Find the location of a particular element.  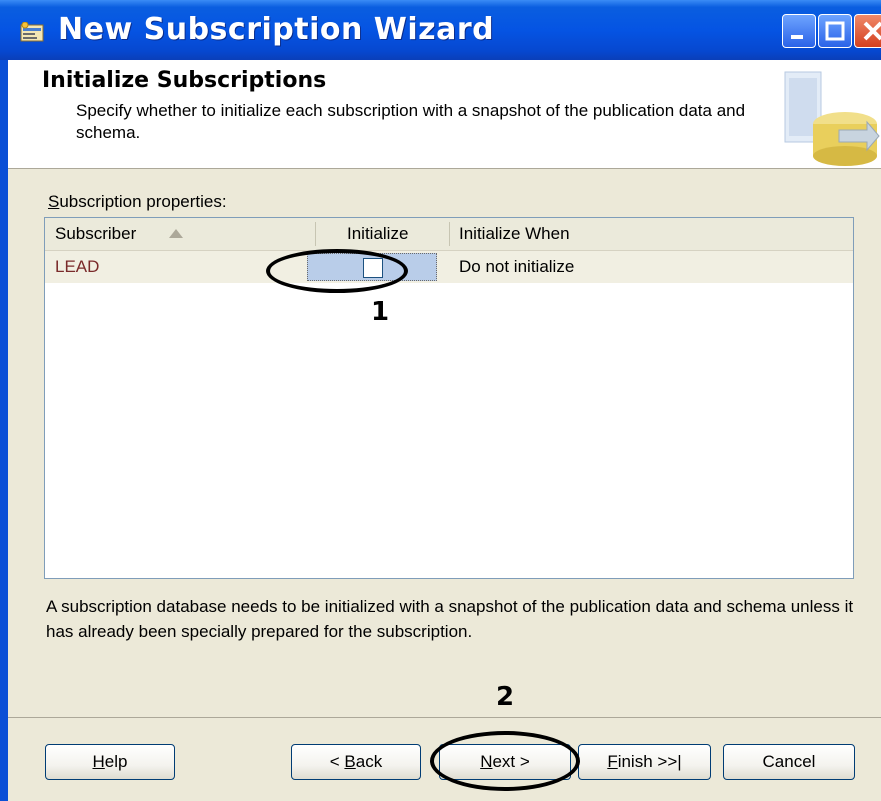

grid-header: Subscriber Initialize Initialize When is located at coordinates (449, 234).